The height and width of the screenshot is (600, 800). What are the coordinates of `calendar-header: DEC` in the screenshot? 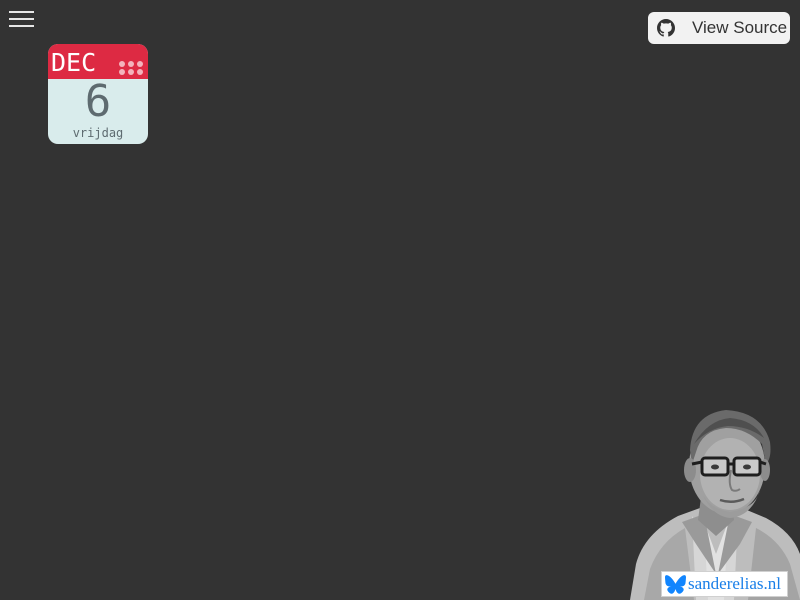 It's located at (98, 61).